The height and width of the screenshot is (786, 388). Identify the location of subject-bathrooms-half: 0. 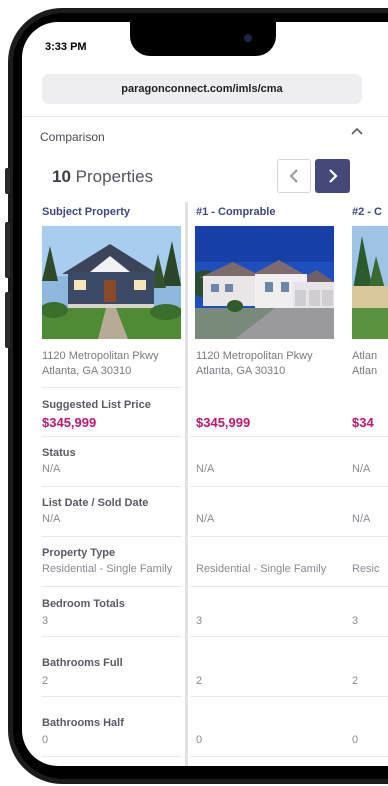
(45, 740).